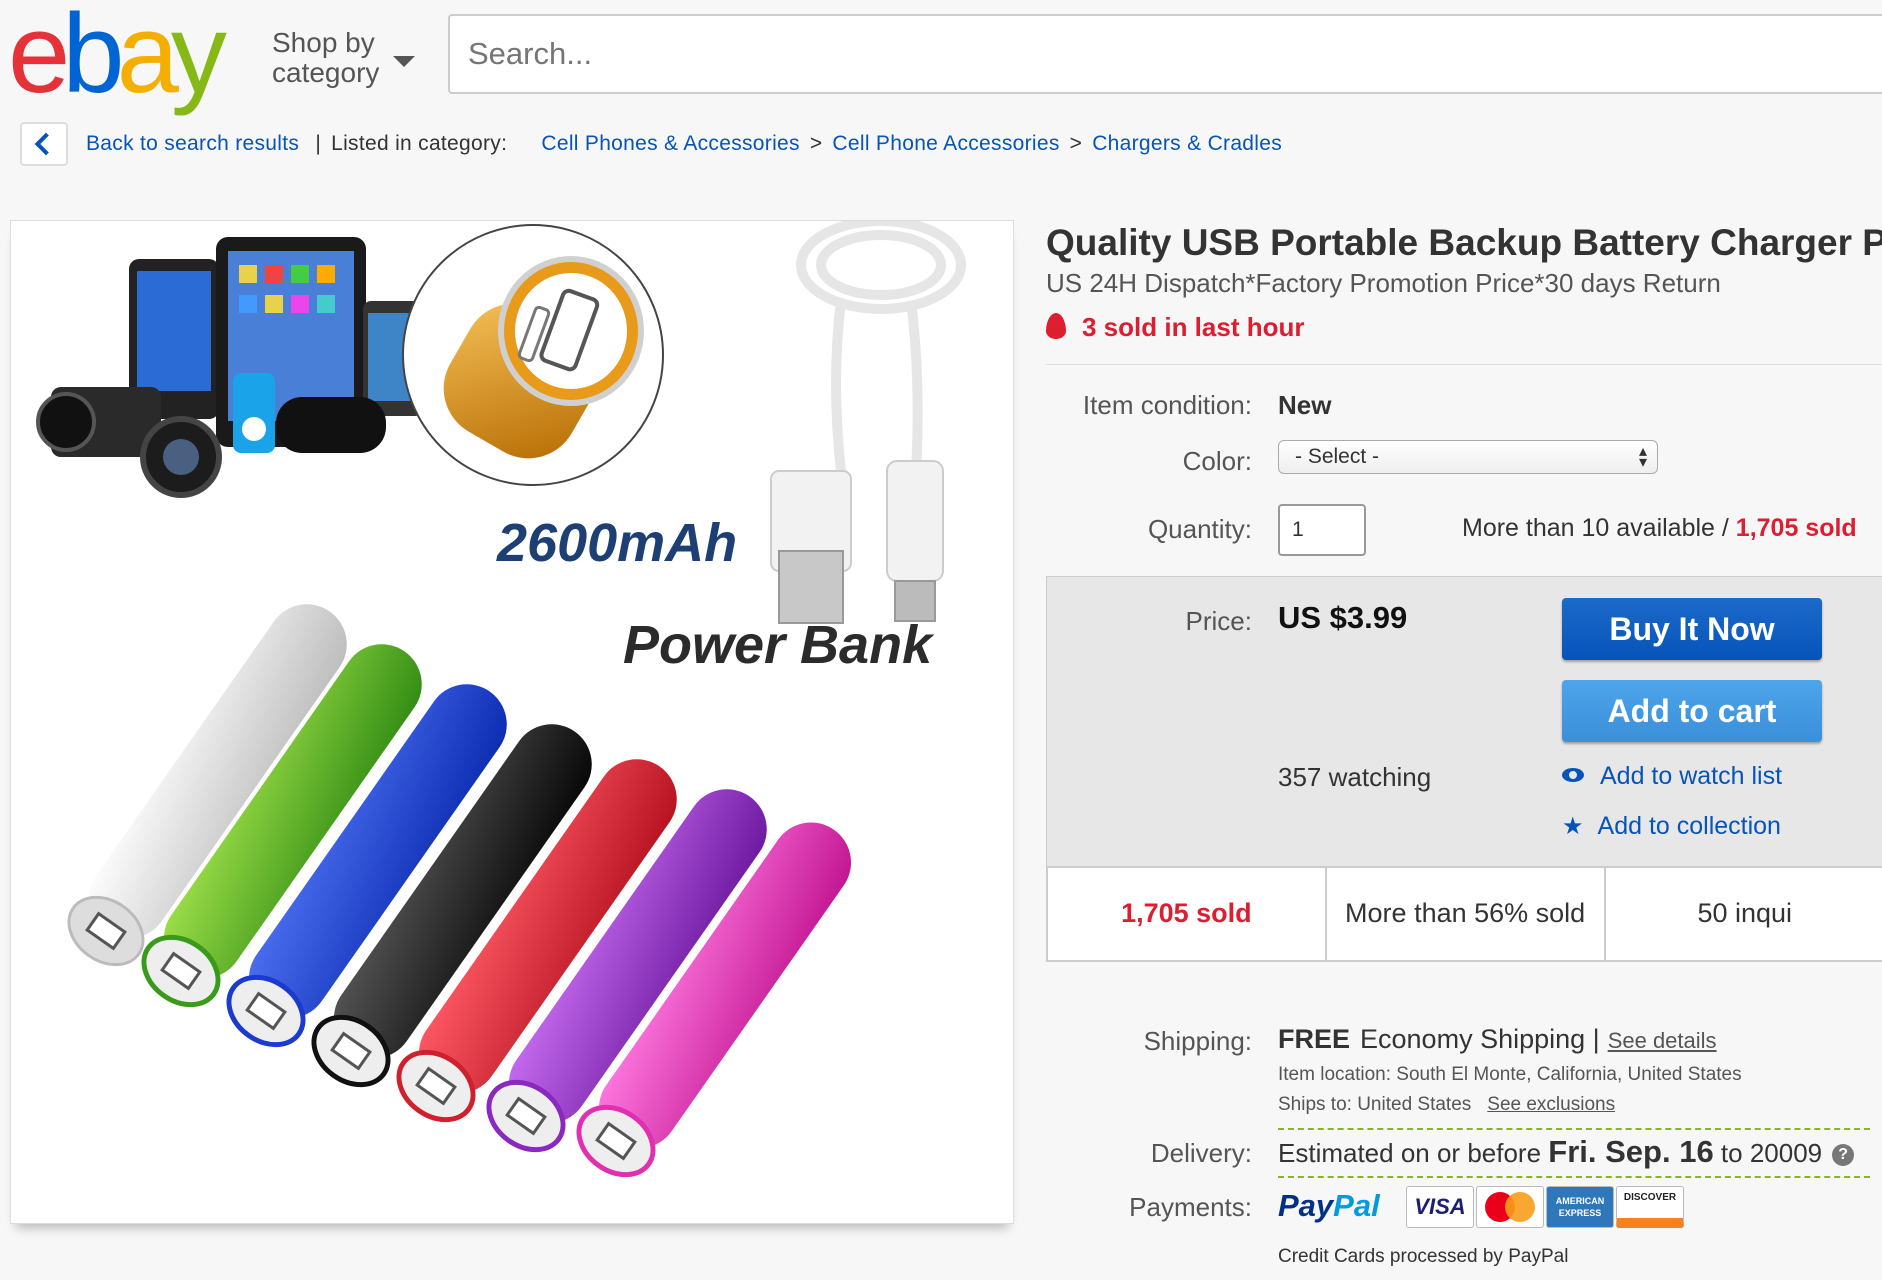  Describe the element at coordinates (1218, 621) in the screenshot. I see `price-label: Price:` at that location.